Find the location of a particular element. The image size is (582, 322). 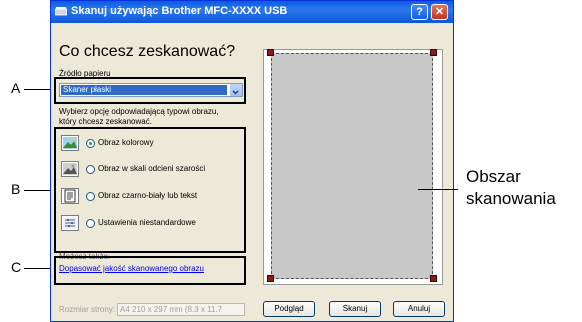

callout-c-box is located at coordinates (150, 270).